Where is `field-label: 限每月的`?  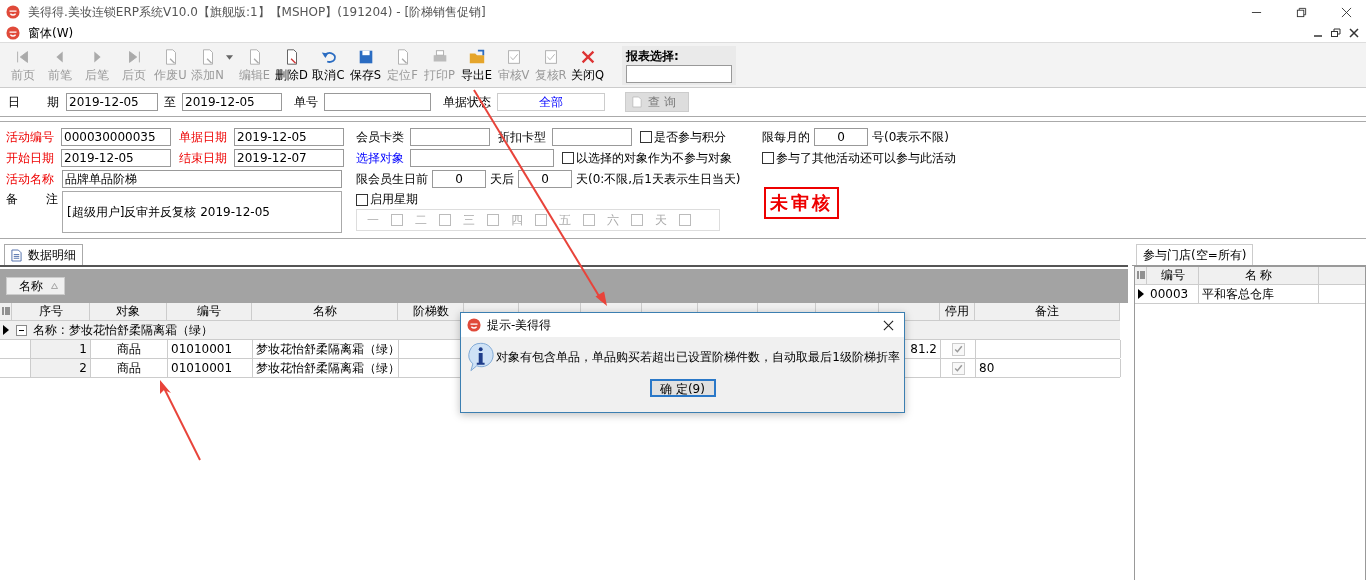 field-label: 限每月的 is located at coordinates (786, 137).